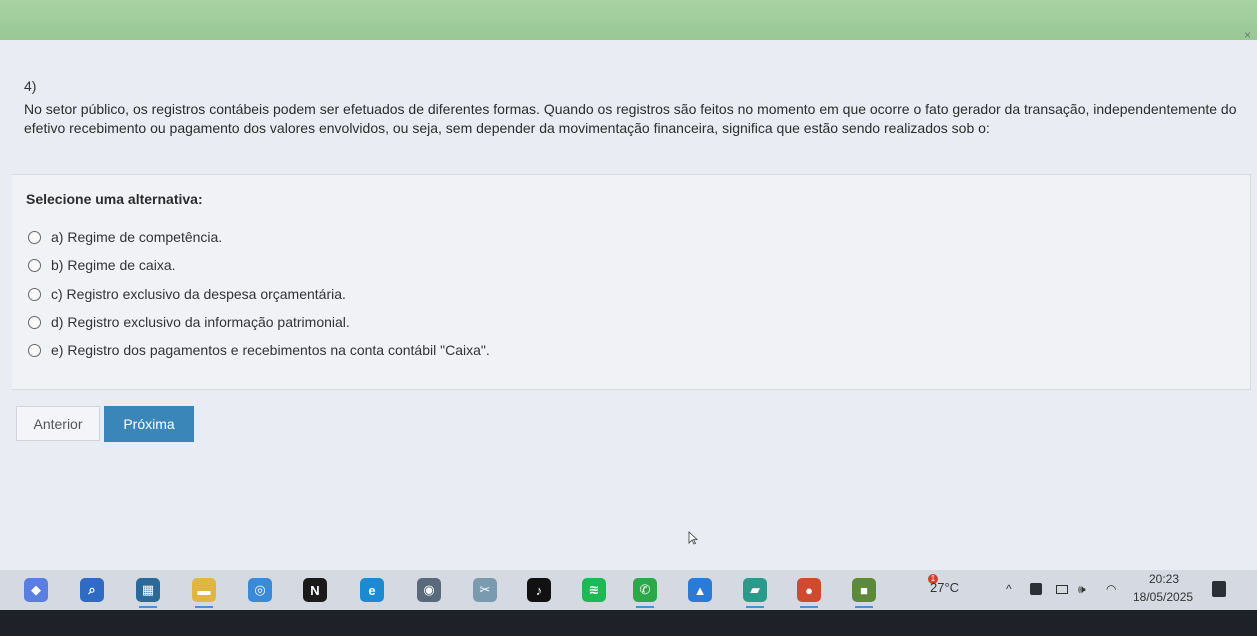 The image size is (1257, 636). What do you see at coordinates (628, 21) in the screenshot?
I see `top-header-bar: ×` at bounding box center [628, 21].